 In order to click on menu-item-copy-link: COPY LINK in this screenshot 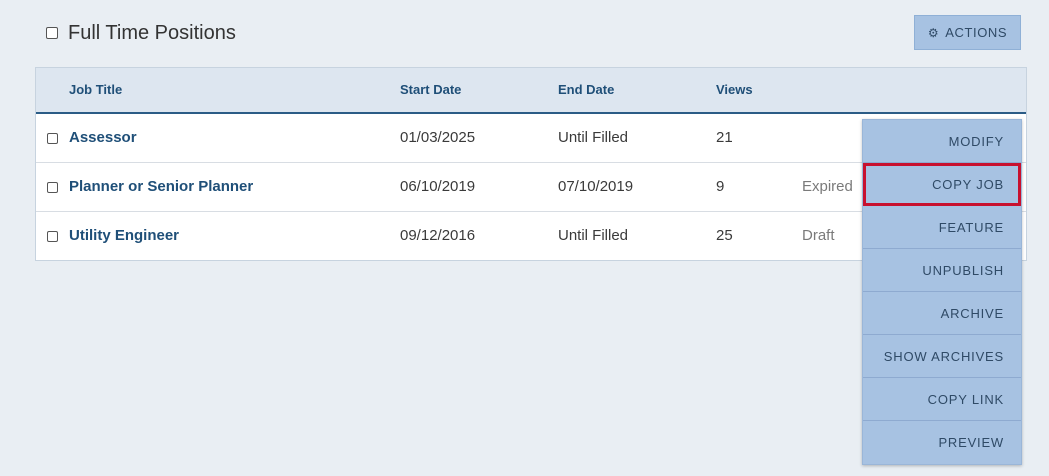, I will do `click(942, 399)`.